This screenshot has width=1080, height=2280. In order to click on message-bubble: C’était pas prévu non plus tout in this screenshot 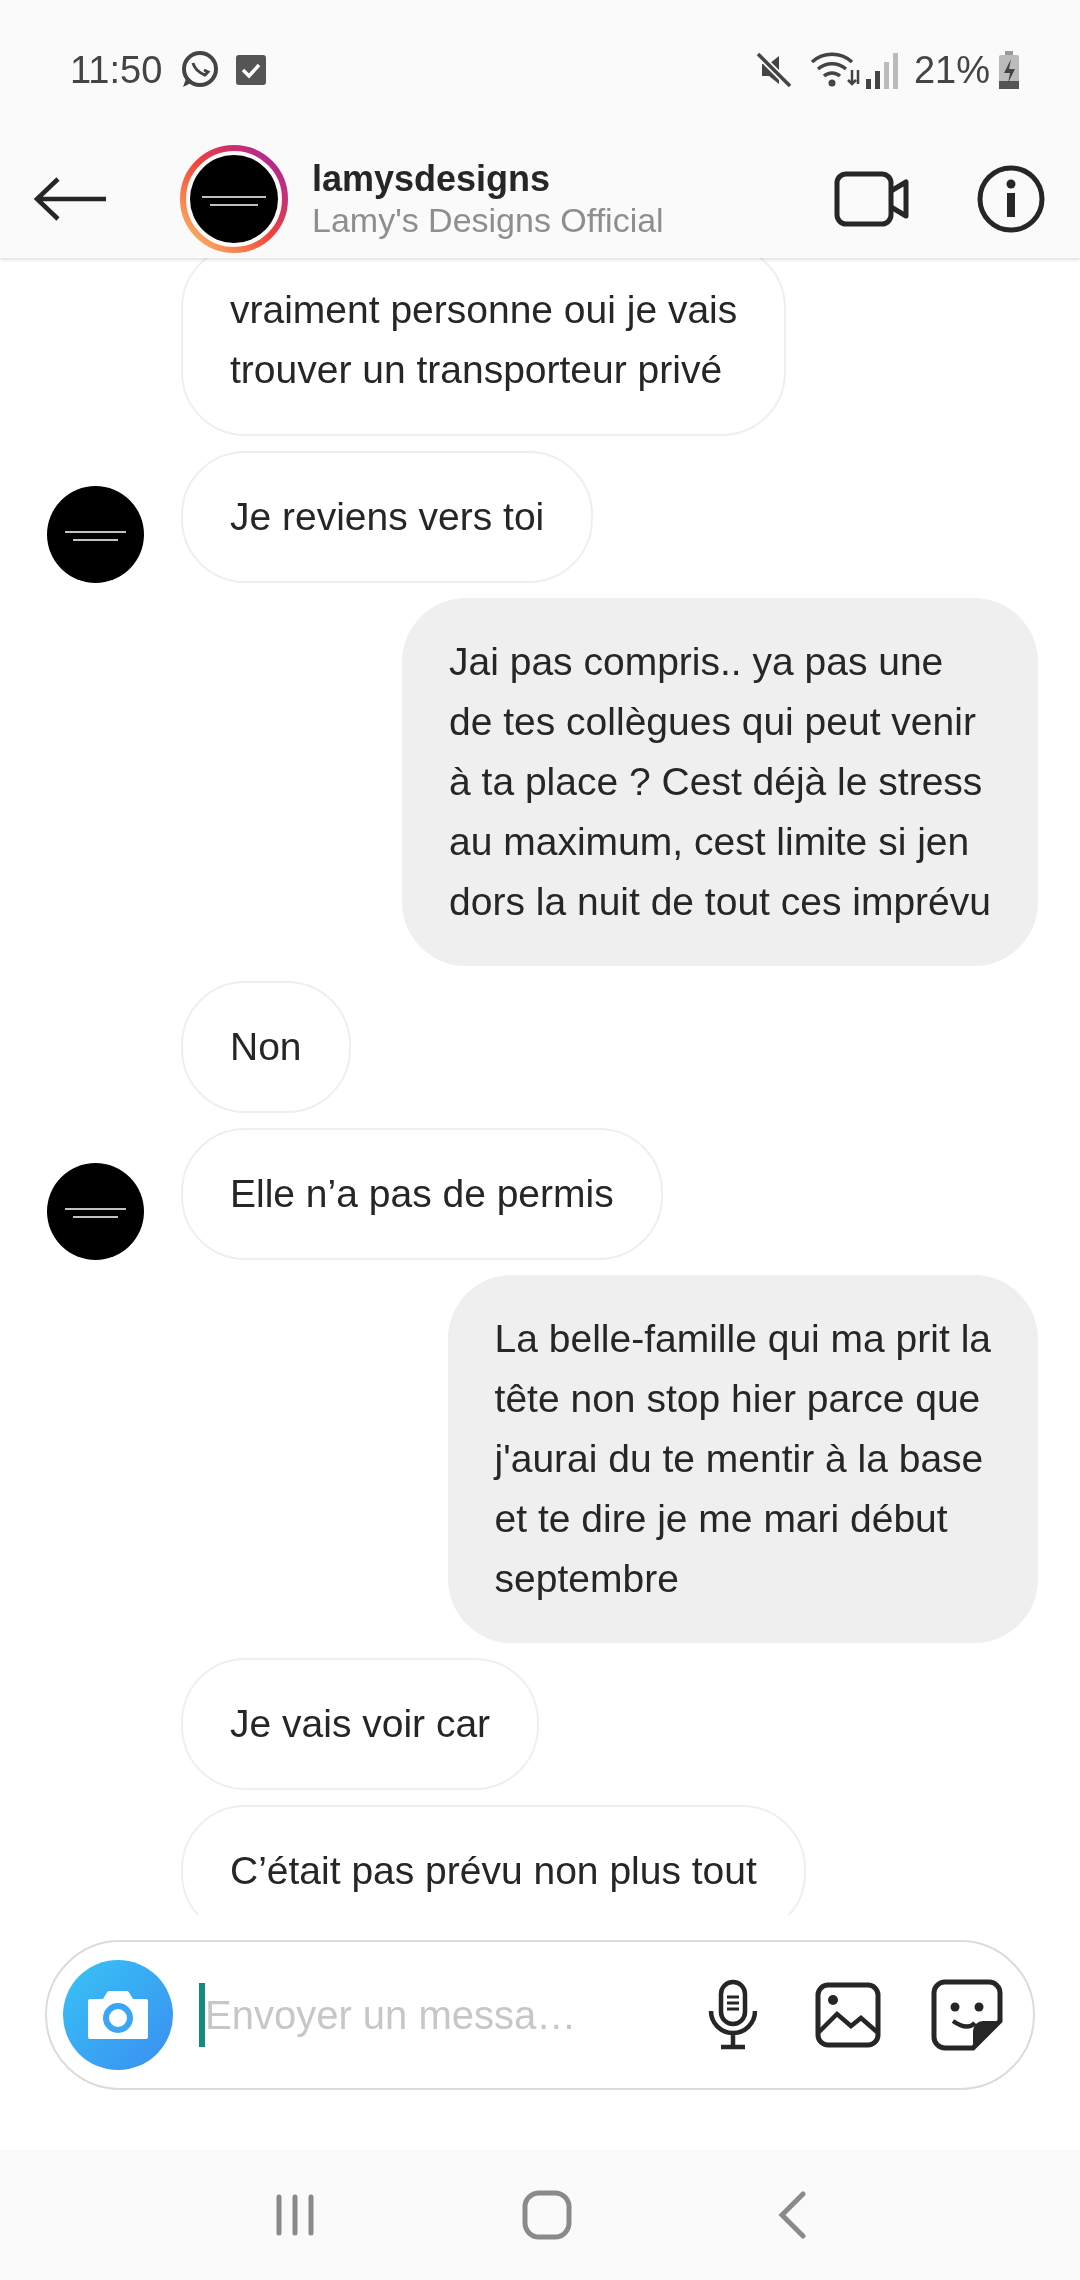, I will do `click(493, 1860)`.